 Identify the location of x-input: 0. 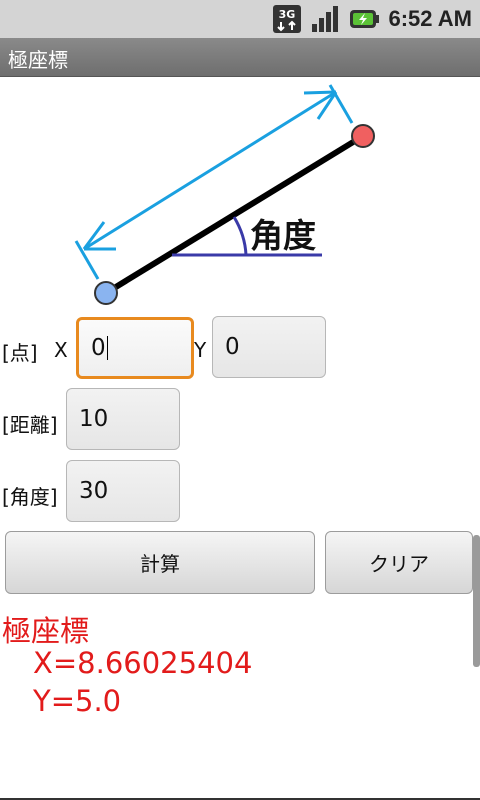
(135, 348).